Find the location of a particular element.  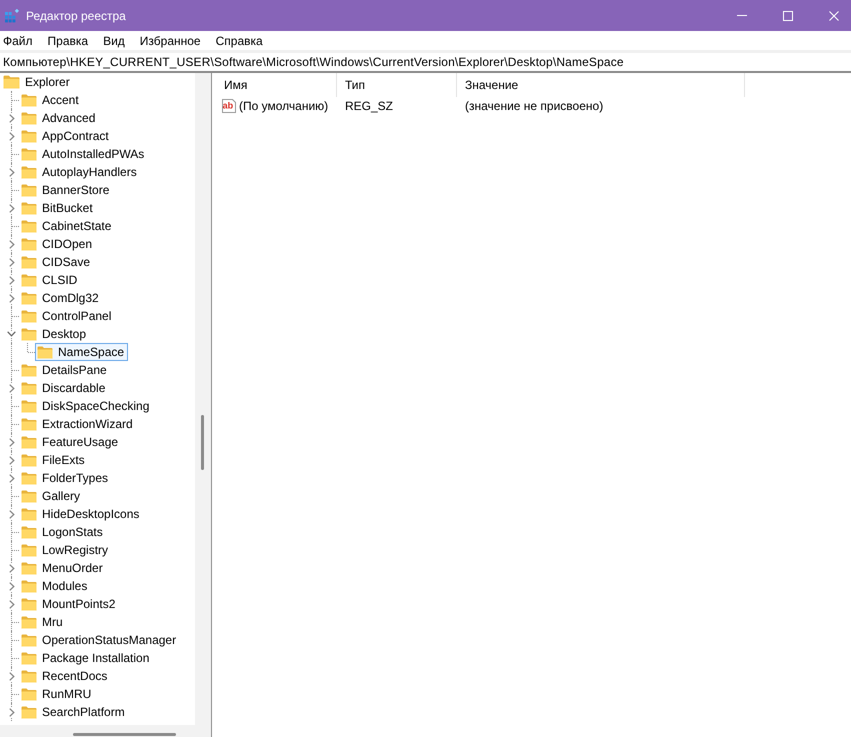

tree-item: SearchPlatform is located at coordinates (74, 712).